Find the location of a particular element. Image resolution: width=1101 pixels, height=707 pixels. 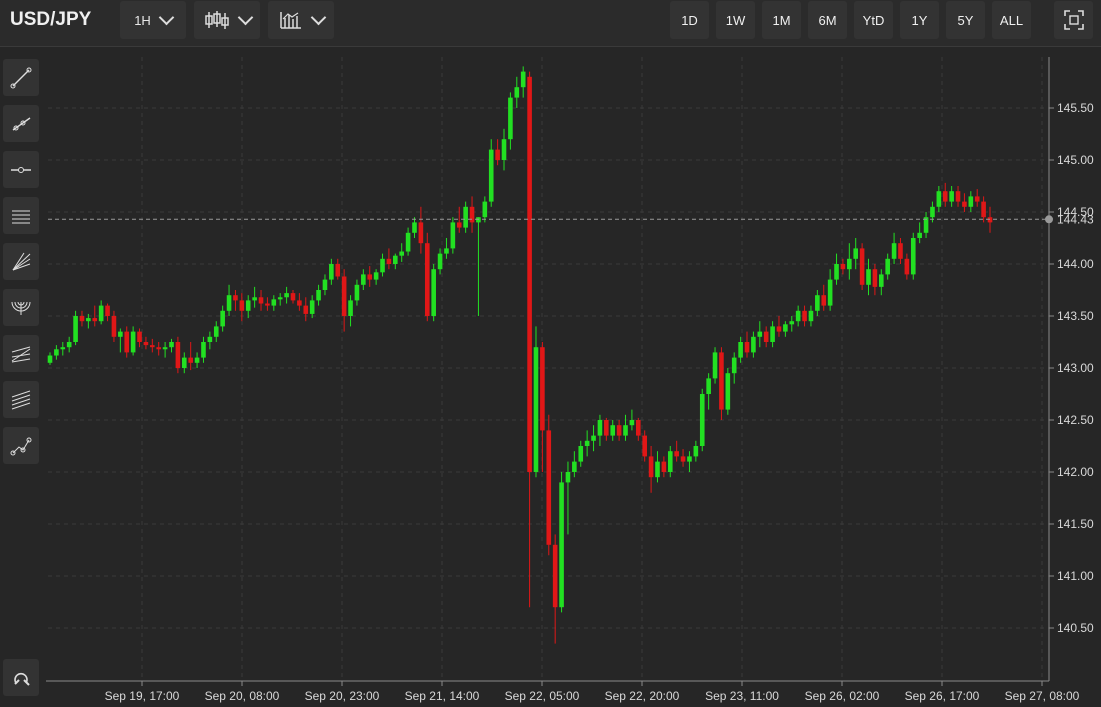

fibonacci-icon is located at coordinates (21, 399).